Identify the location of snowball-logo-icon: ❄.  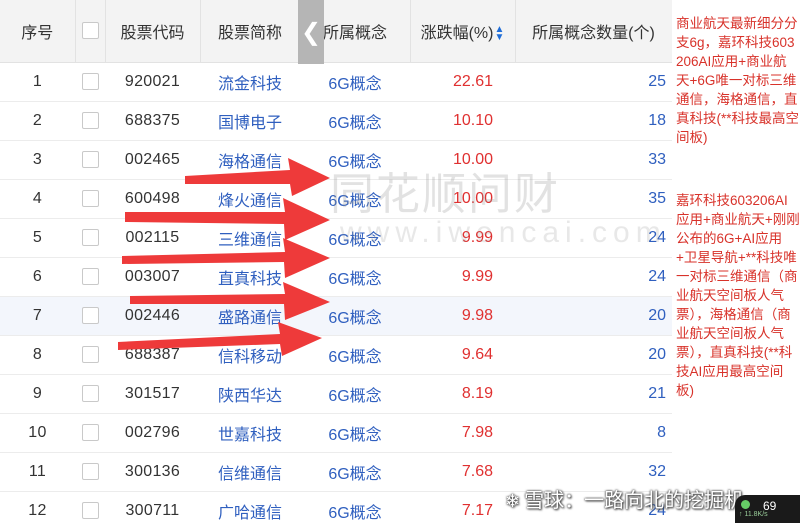
(513, 501).